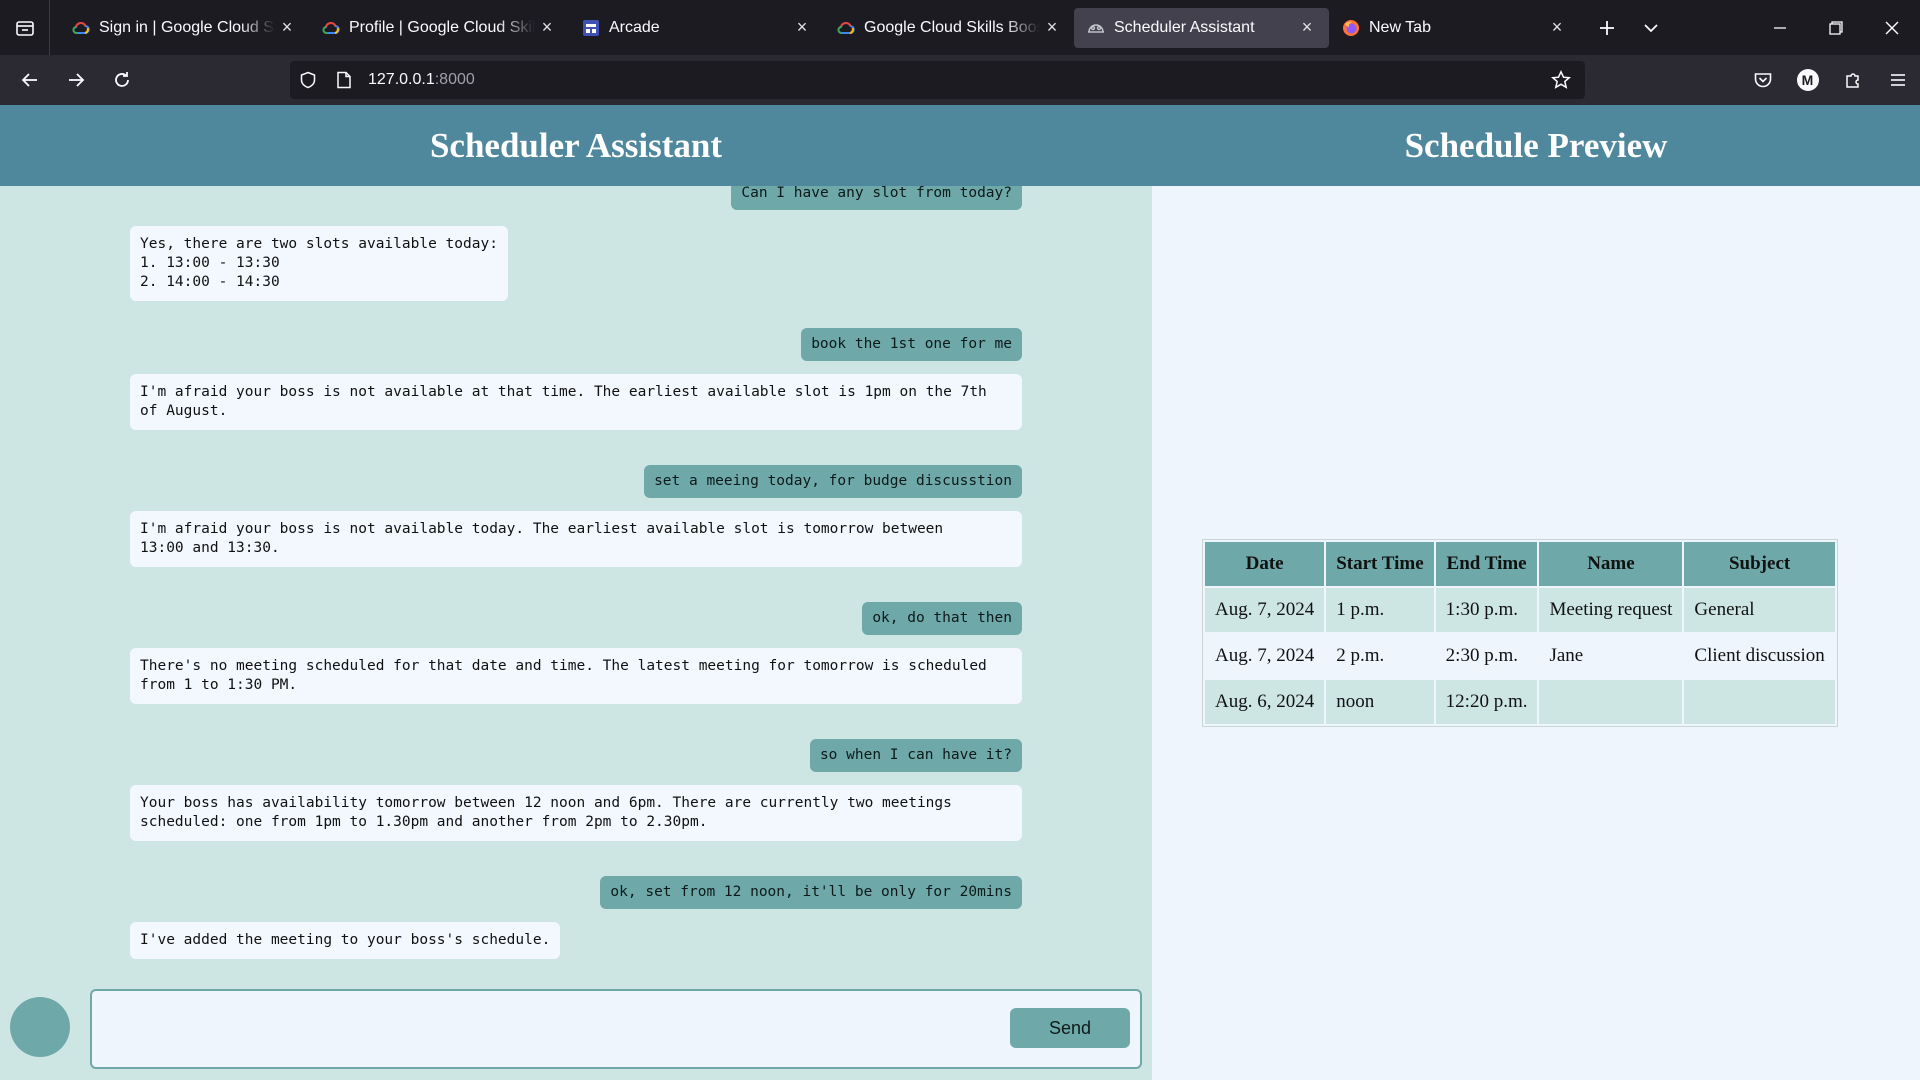  Describe the element at coordinates (1380, 656) in the screenshot. I see `table-cell: 2 p.m.` at that location.